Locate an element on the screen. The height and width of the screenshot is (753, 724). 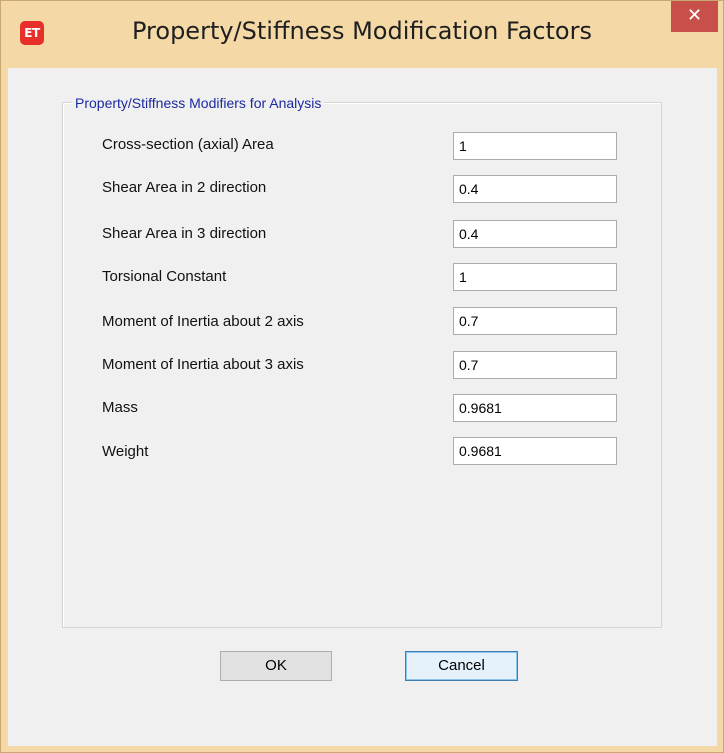
label-shear-area-2: Shear Area in 2 direction is located at coordinates (184, 187).